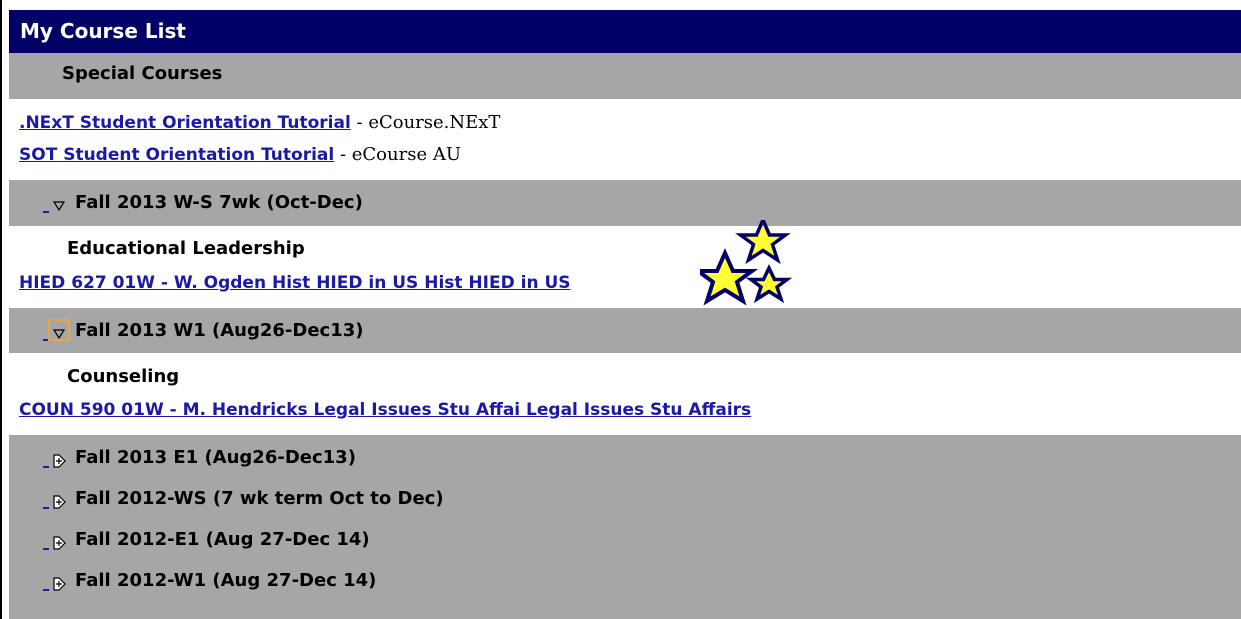 This screenshot has height=619, width=1241. Describe the element at coordinates (185, 123) in the screenshot. I see `course-link-next-orientation: .NExT Student Orientation Tutorial` at that location.